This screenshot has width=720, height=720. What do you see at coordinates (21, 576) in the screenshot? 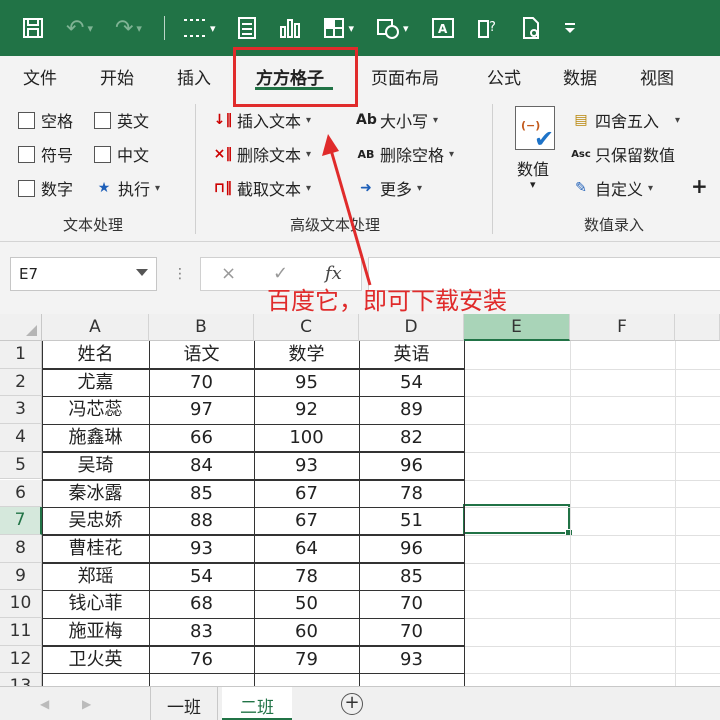
I see `row-header: 9` at bounding box center [21, 576].